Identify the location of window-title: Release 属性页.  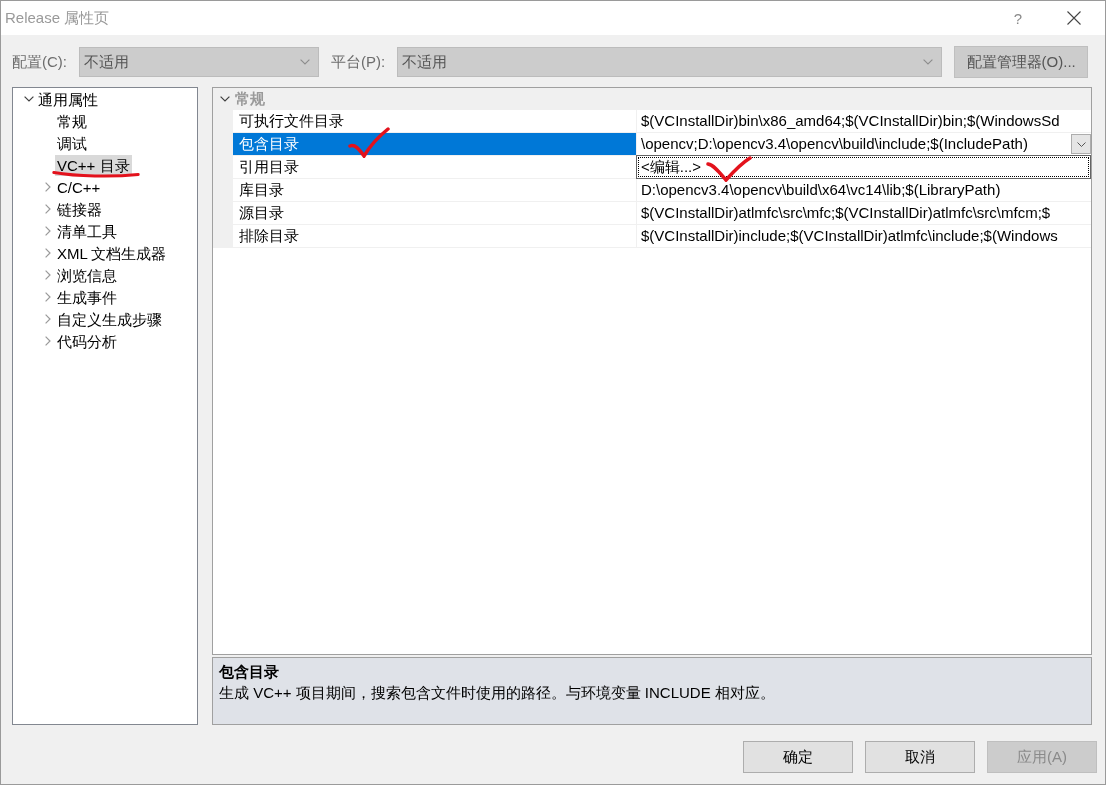
(58, 18).